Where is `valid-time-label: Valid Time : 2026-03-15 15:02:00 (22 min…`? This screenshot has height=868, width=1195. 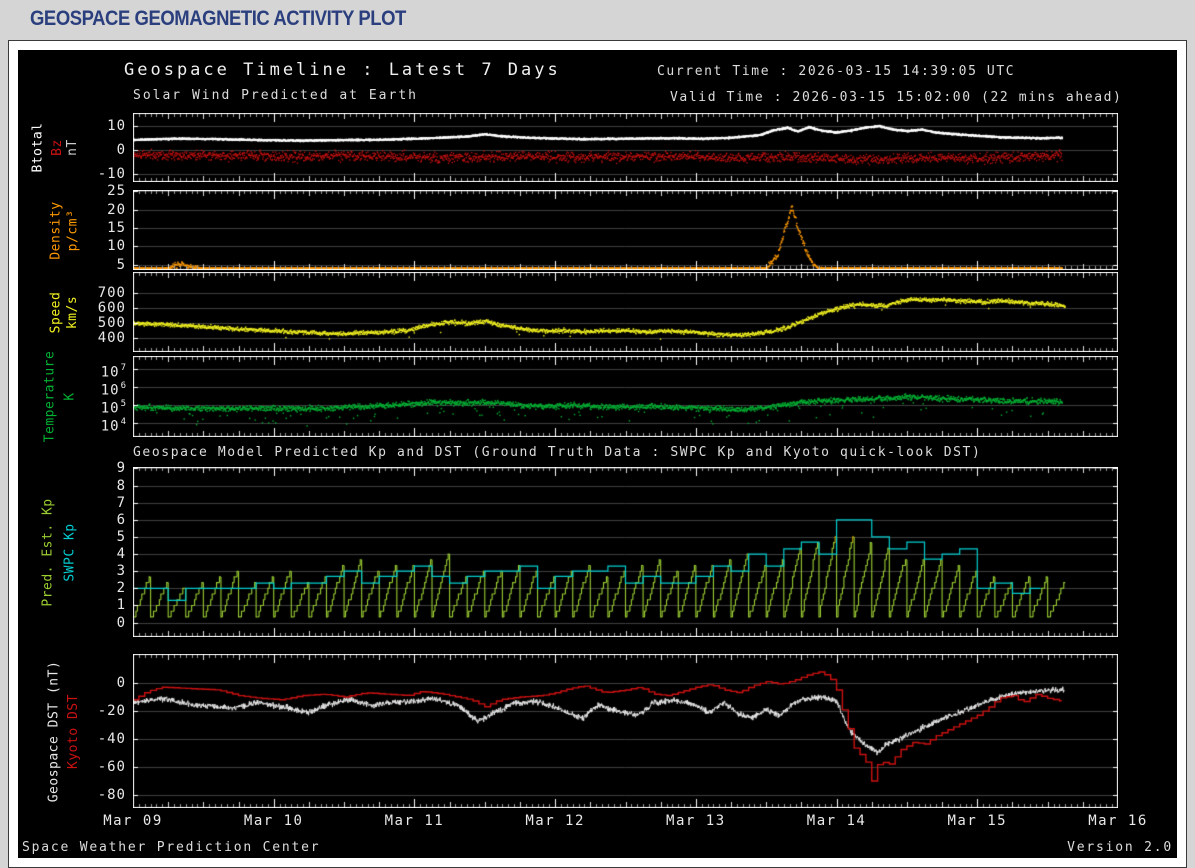 valid-time-label: Valid Time : 2026-03-15 15:02:00 (22 min… is located at coordinates (896, 97).